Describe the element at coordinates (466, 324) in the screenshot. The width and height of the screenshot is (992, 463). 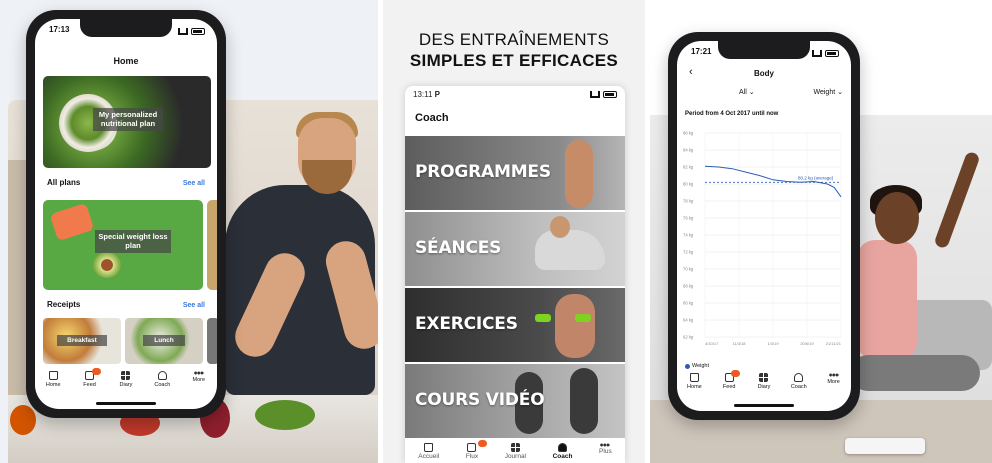
I see `banner-label: EXERCICES` at that location.